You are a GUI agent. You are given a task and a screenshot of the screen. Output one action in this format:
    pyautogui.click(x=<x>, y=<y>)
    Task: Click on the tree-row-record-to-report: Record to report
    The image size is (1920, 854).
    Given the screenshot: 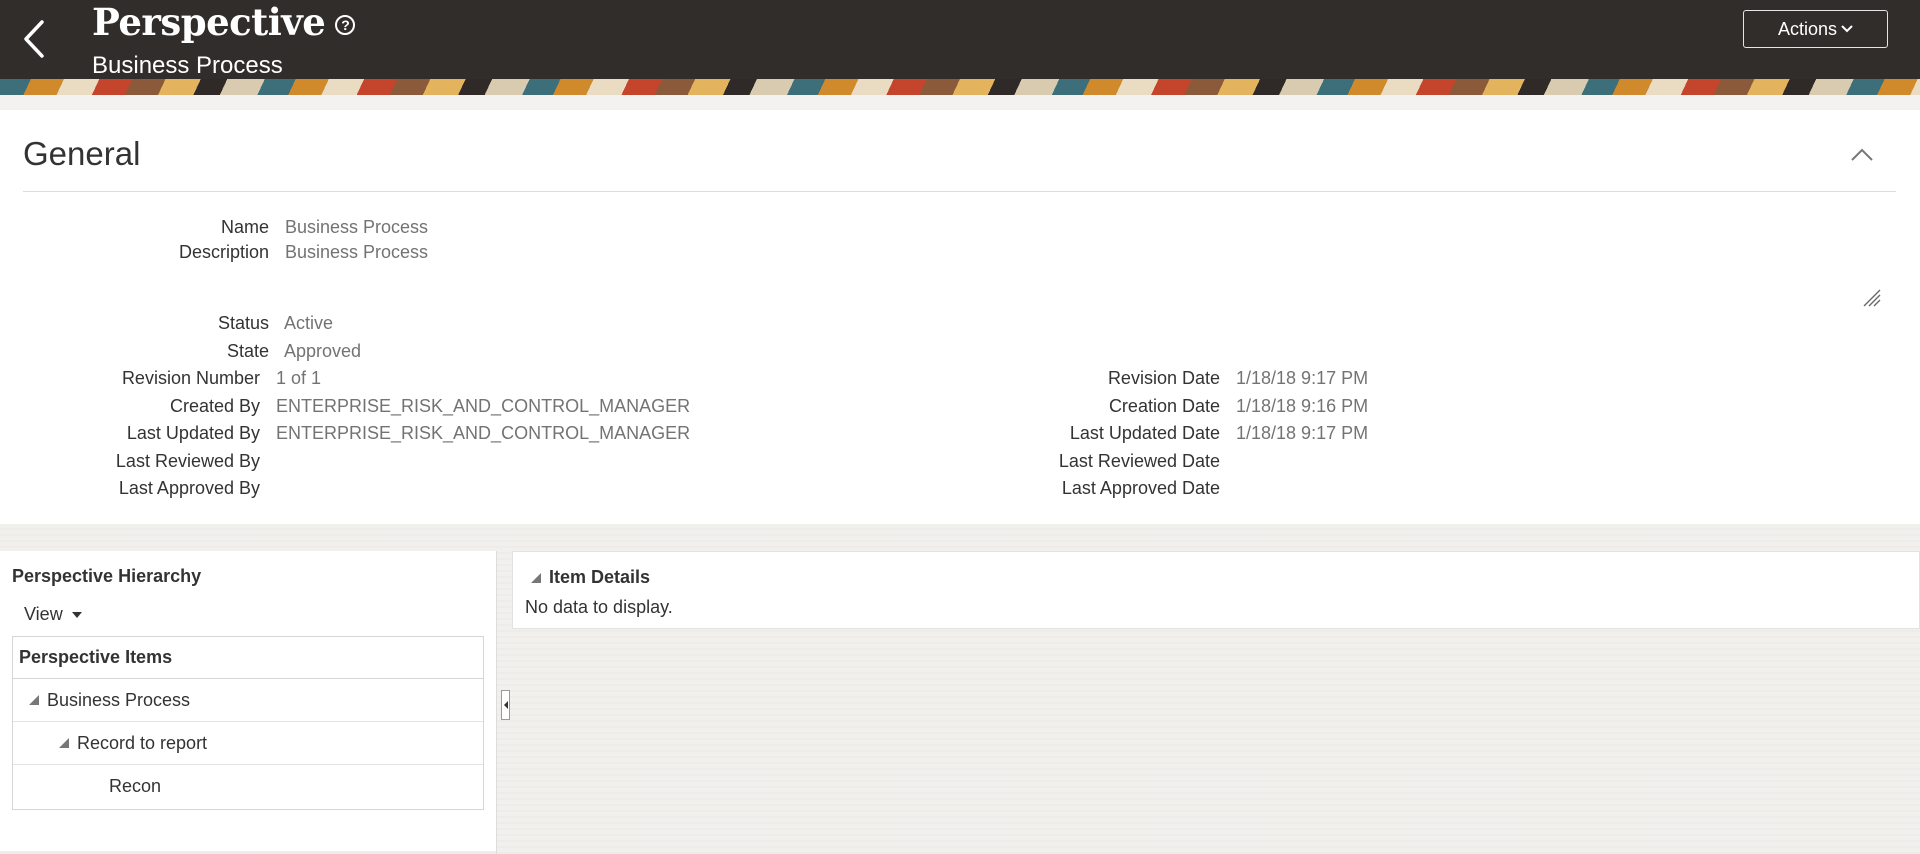 What is the action you would take?
    pyautogui.click(x=248, y=743)
    